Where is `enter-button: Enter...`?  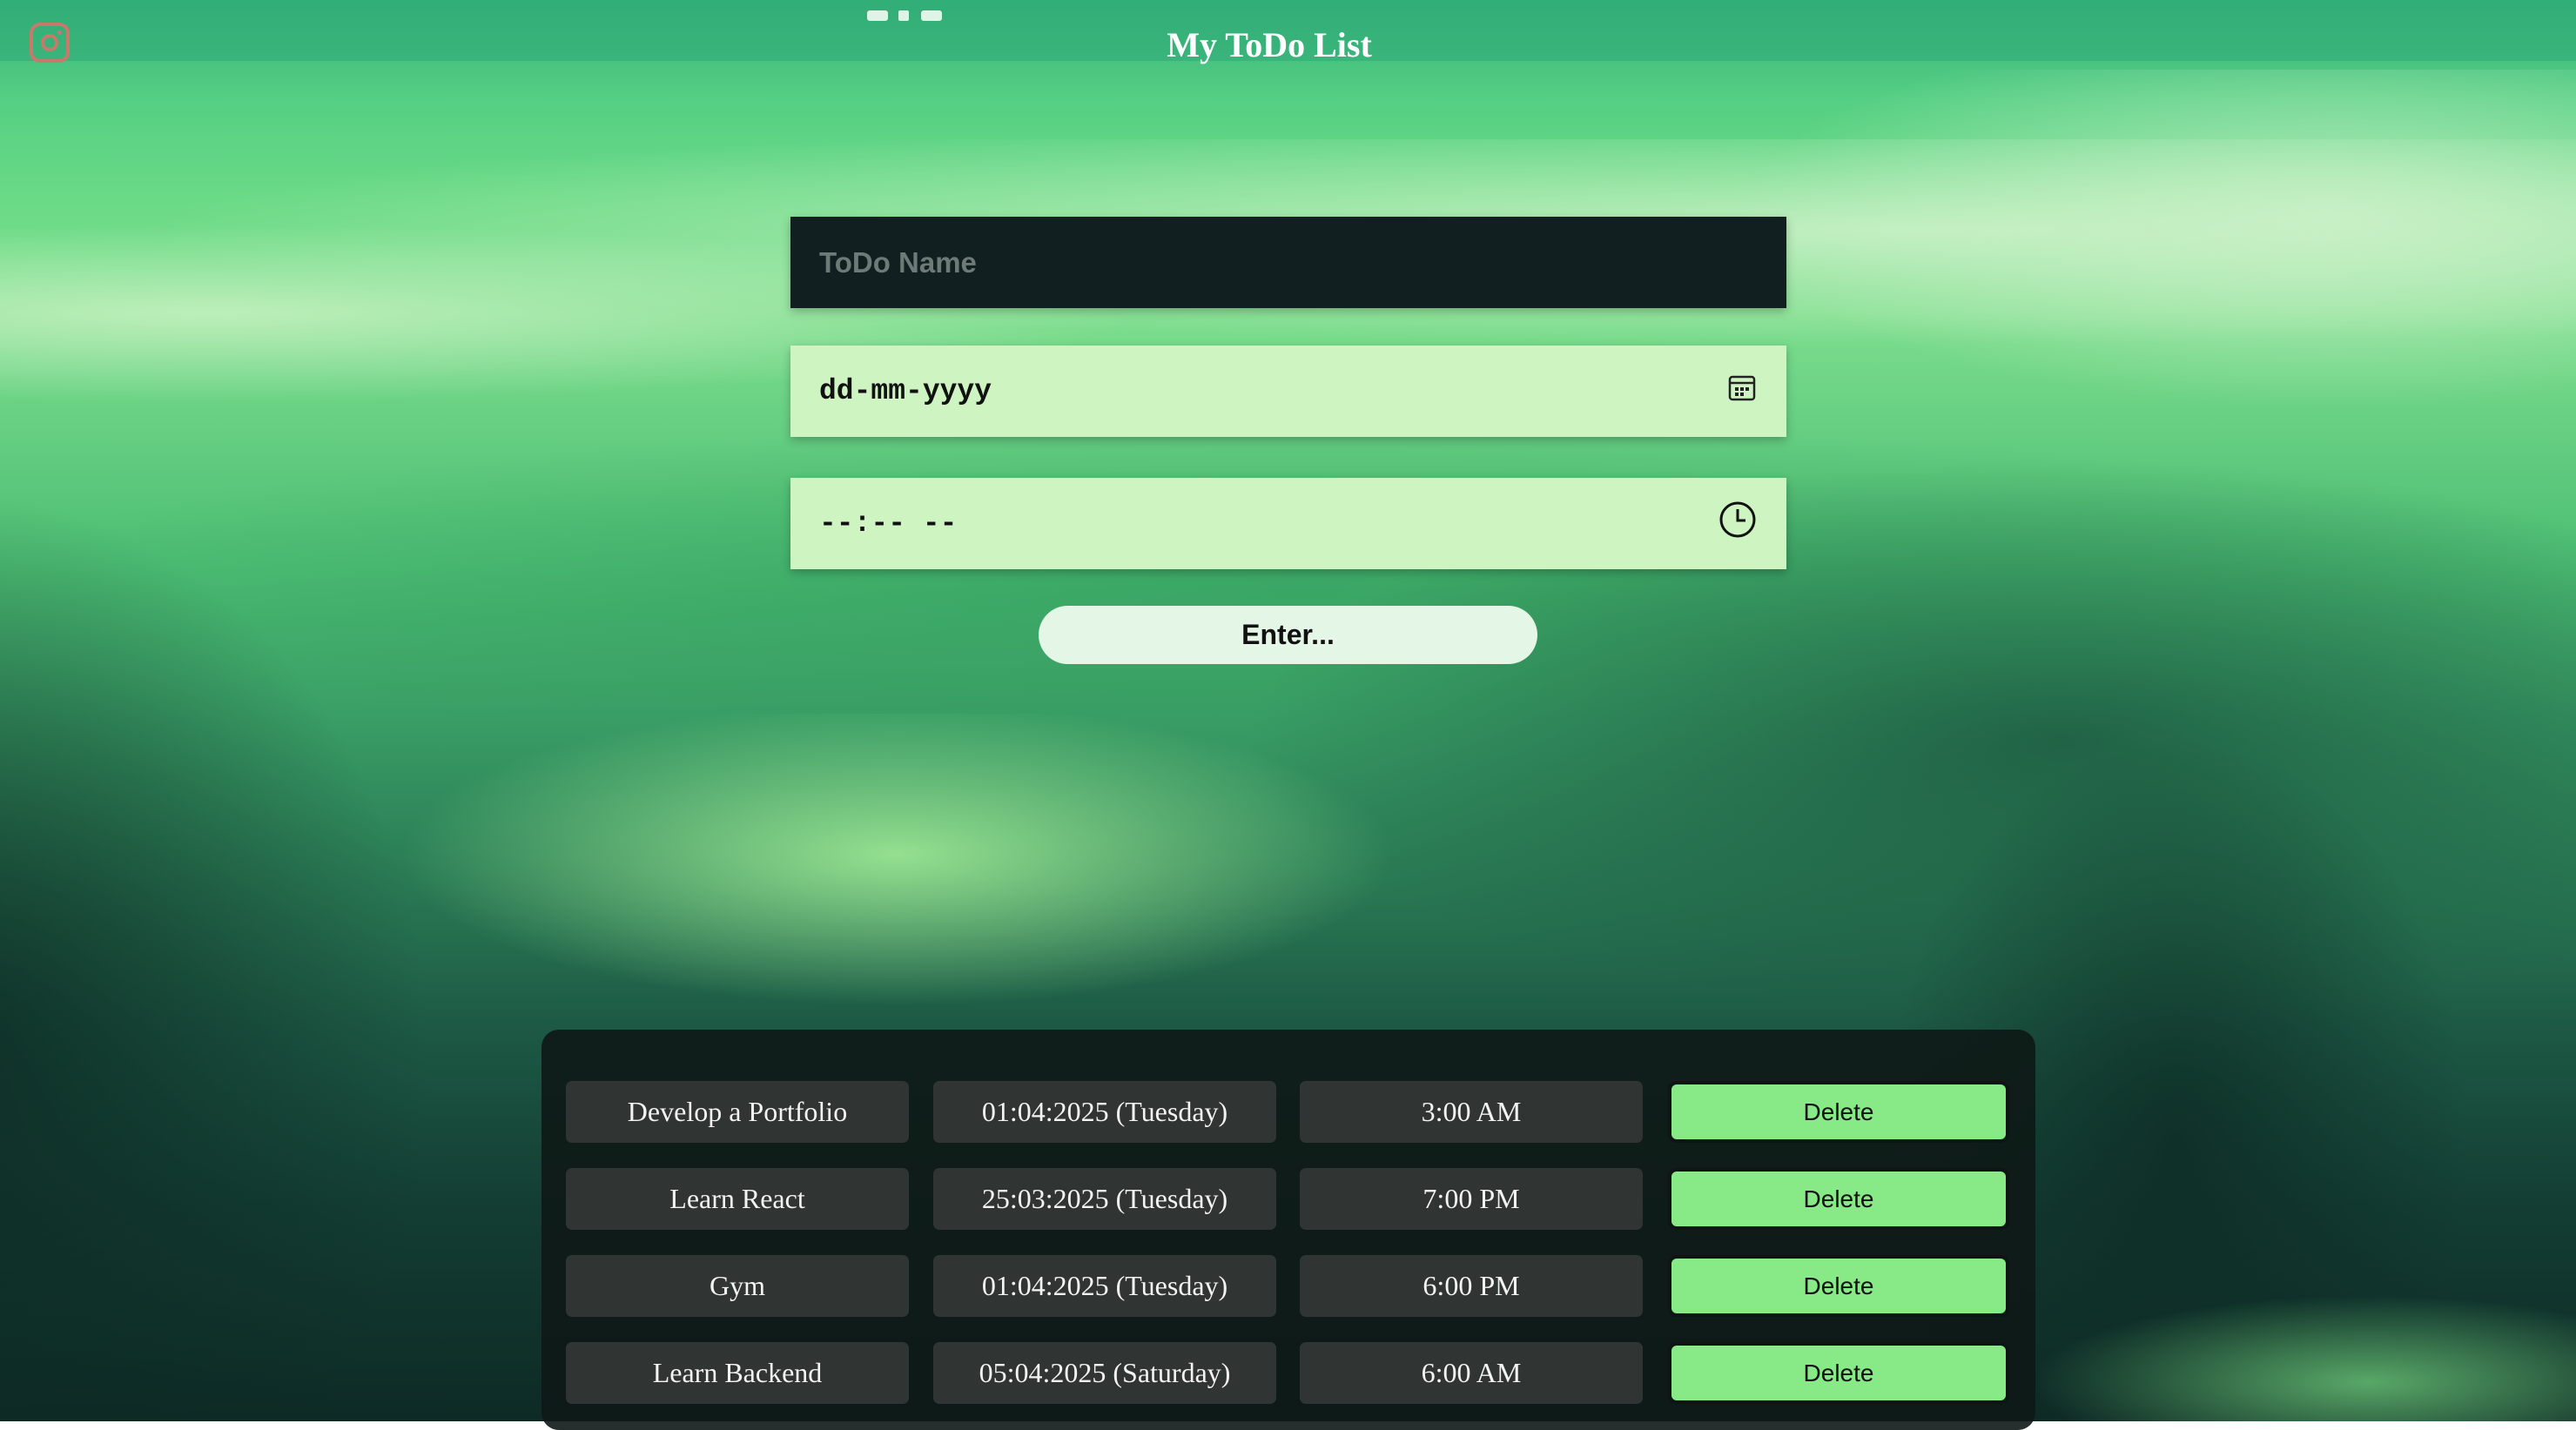
enter-button: Enter... is located at coordinates (1288, 635).